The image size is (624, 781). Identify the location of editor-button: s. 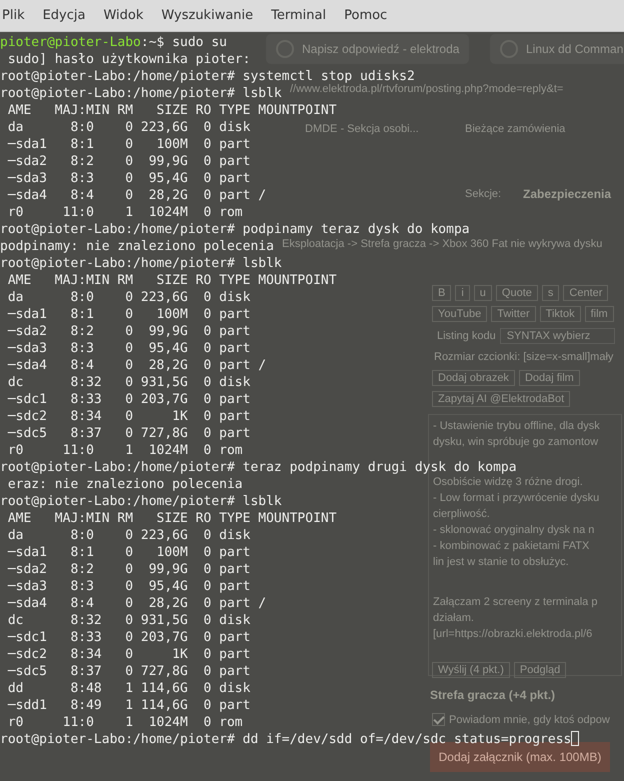
(551, 293).